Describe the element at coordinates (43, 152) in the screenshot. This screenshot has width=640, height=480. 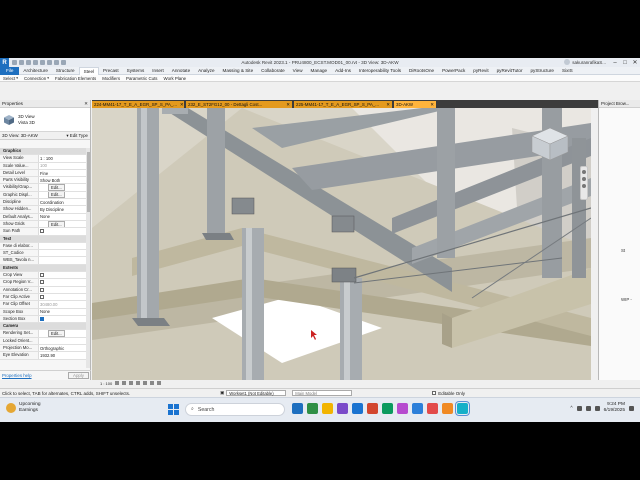
I see `property-section: Graphics` at that location.